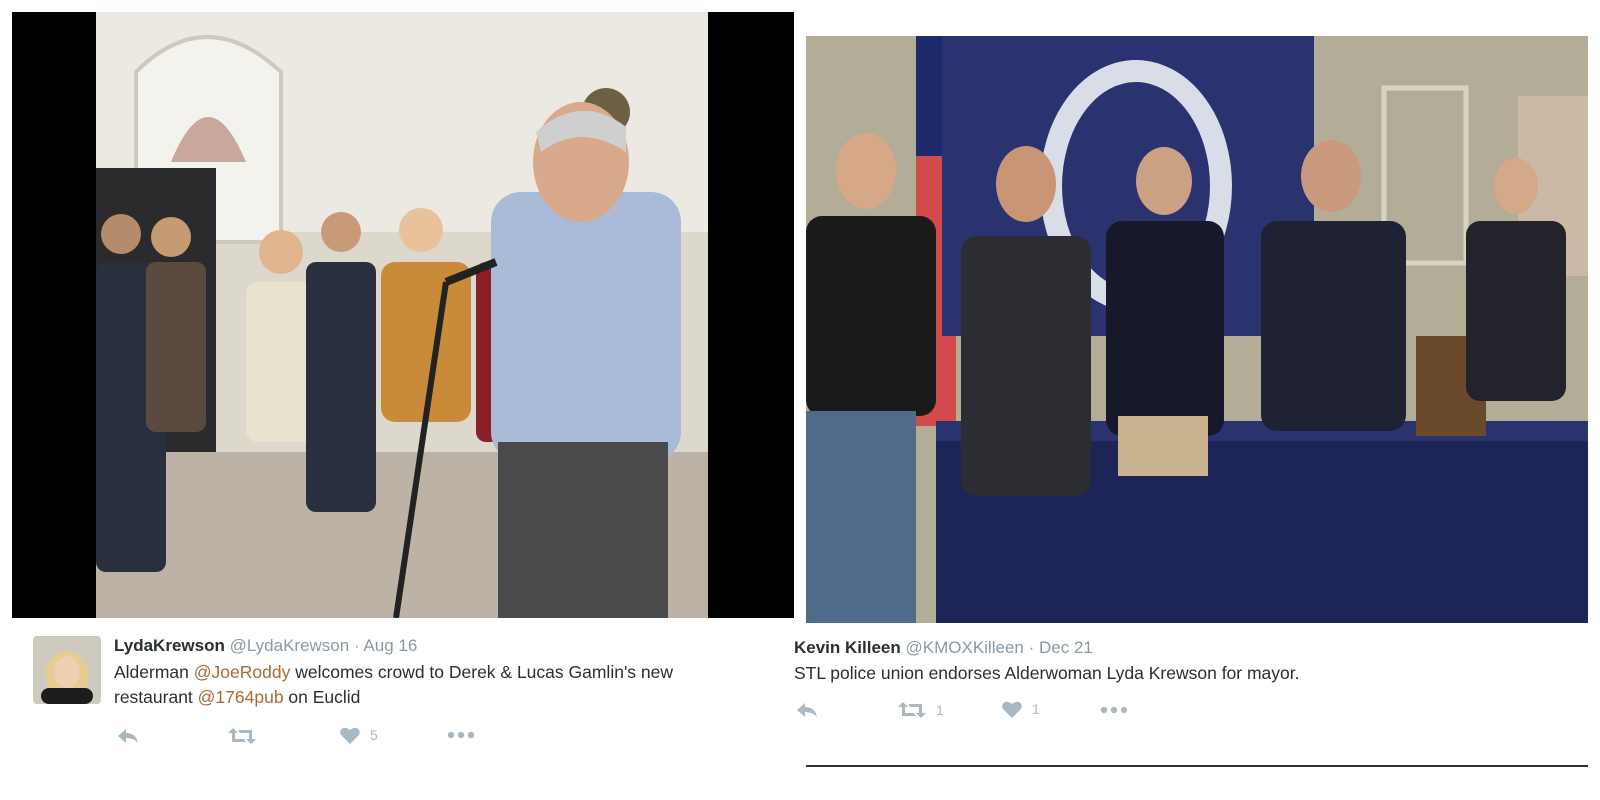  I want to click on like-button: 1, so click(1021, 709).